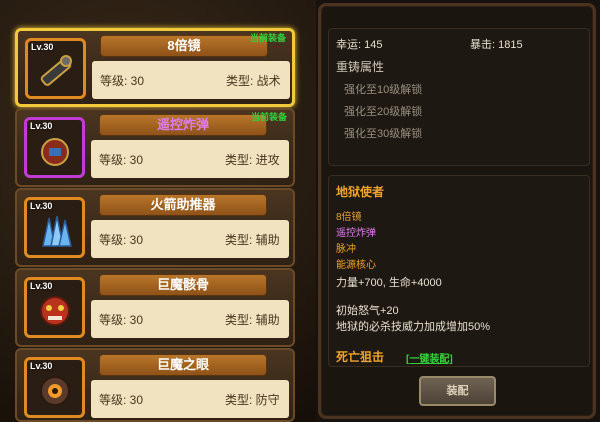  What do you see at coordinates (359, 45) in the screenshot?
I see `luck-stat: 幸运: 145` at bounding box center [359, 45].